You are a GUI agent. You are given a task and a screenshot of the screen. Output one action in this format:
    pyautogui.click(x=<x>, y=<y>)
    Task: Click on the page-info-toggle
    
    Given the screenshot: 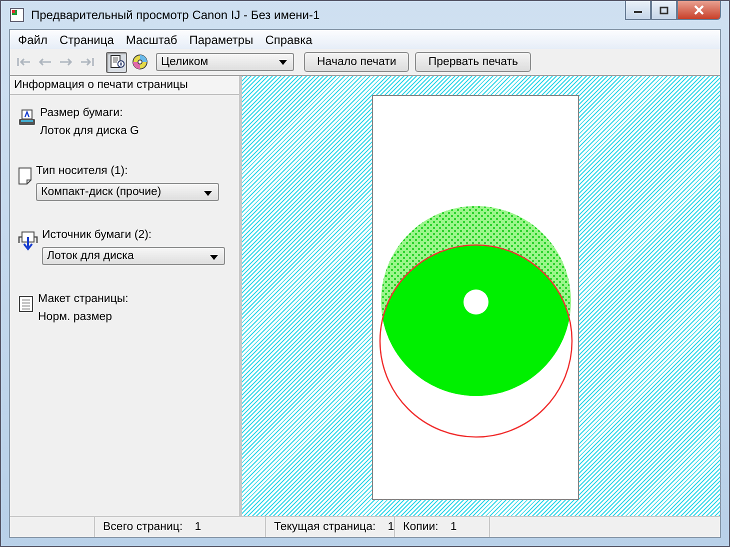 What is the action you would take?
    pyautogui.click(x=116, y=62)
    